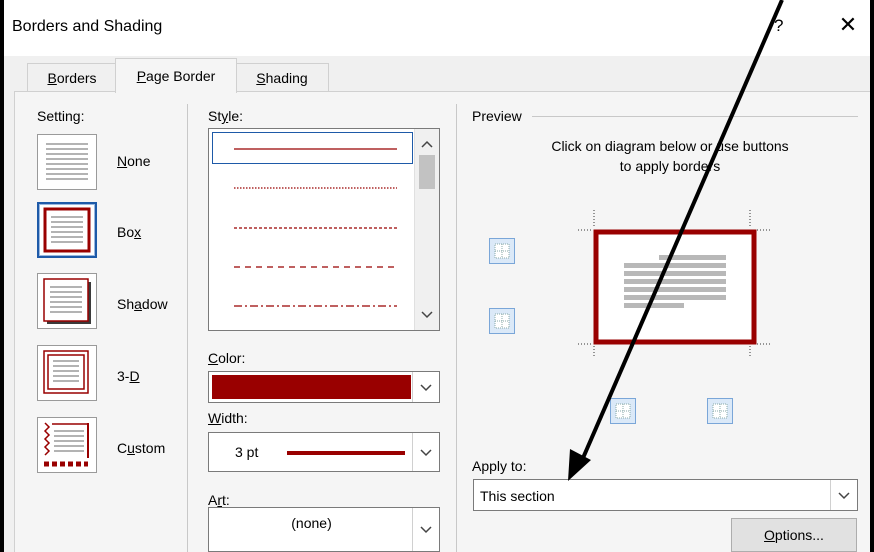 The image size is (874, 552). Describe the element at coordinates (311, 387) in the screenshot. I see `color-swatch` at that location.